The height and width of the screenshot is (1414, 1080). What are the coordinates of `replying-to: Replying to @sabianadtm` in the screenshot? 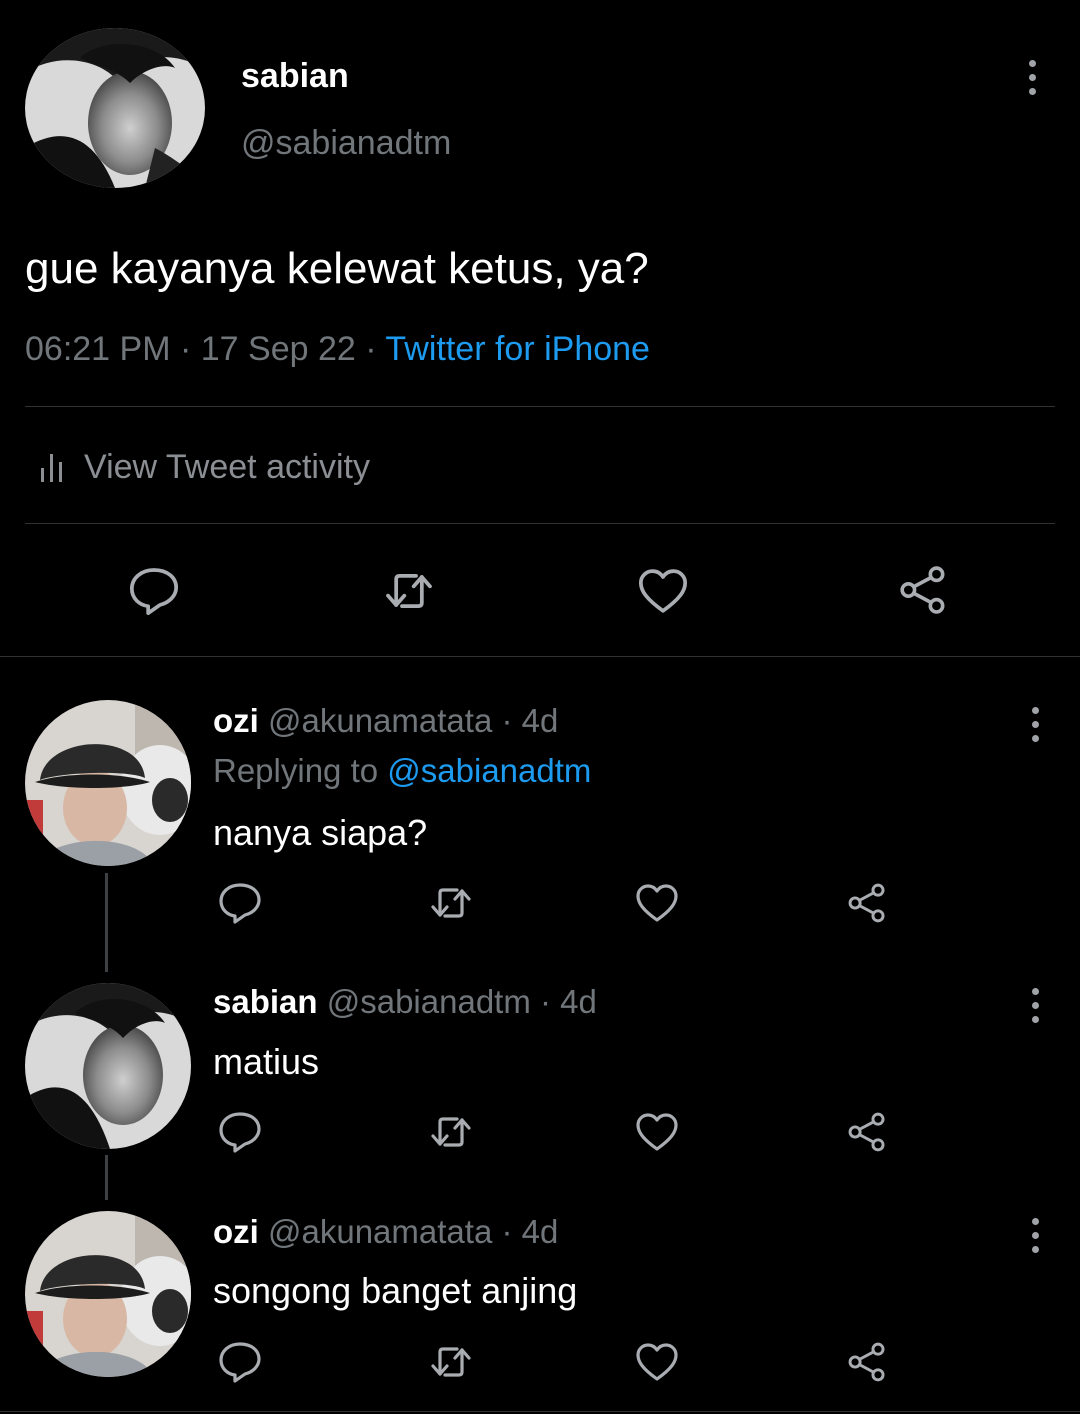 It's located at (402, 771).